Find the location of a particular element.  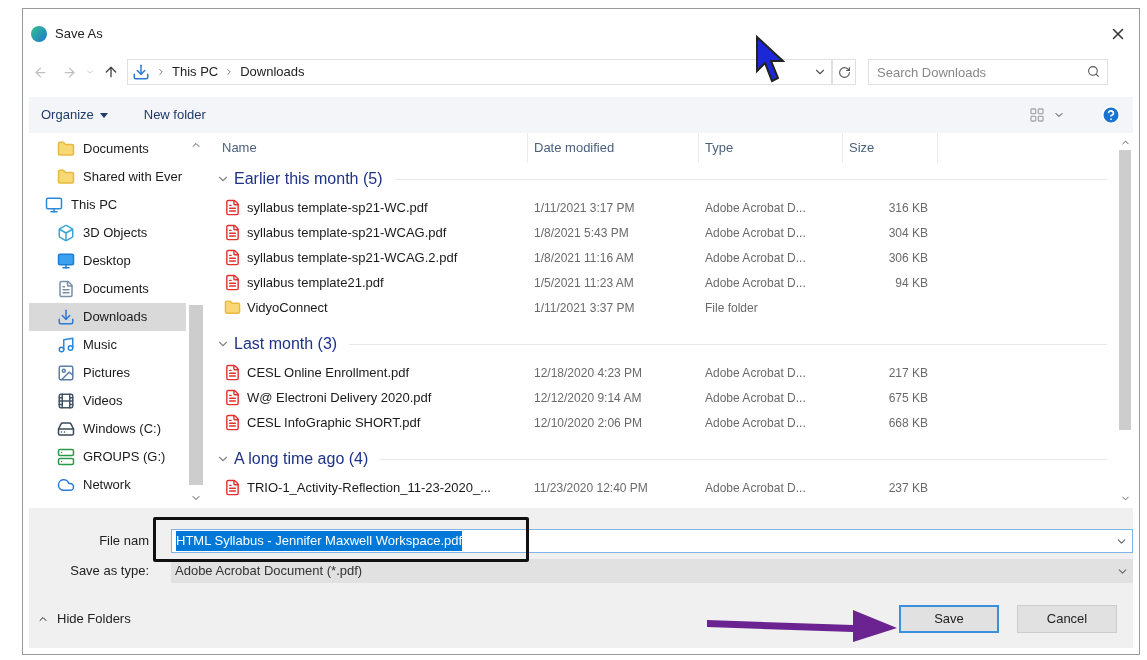

refresh-button is located at coordinates (844, 72).